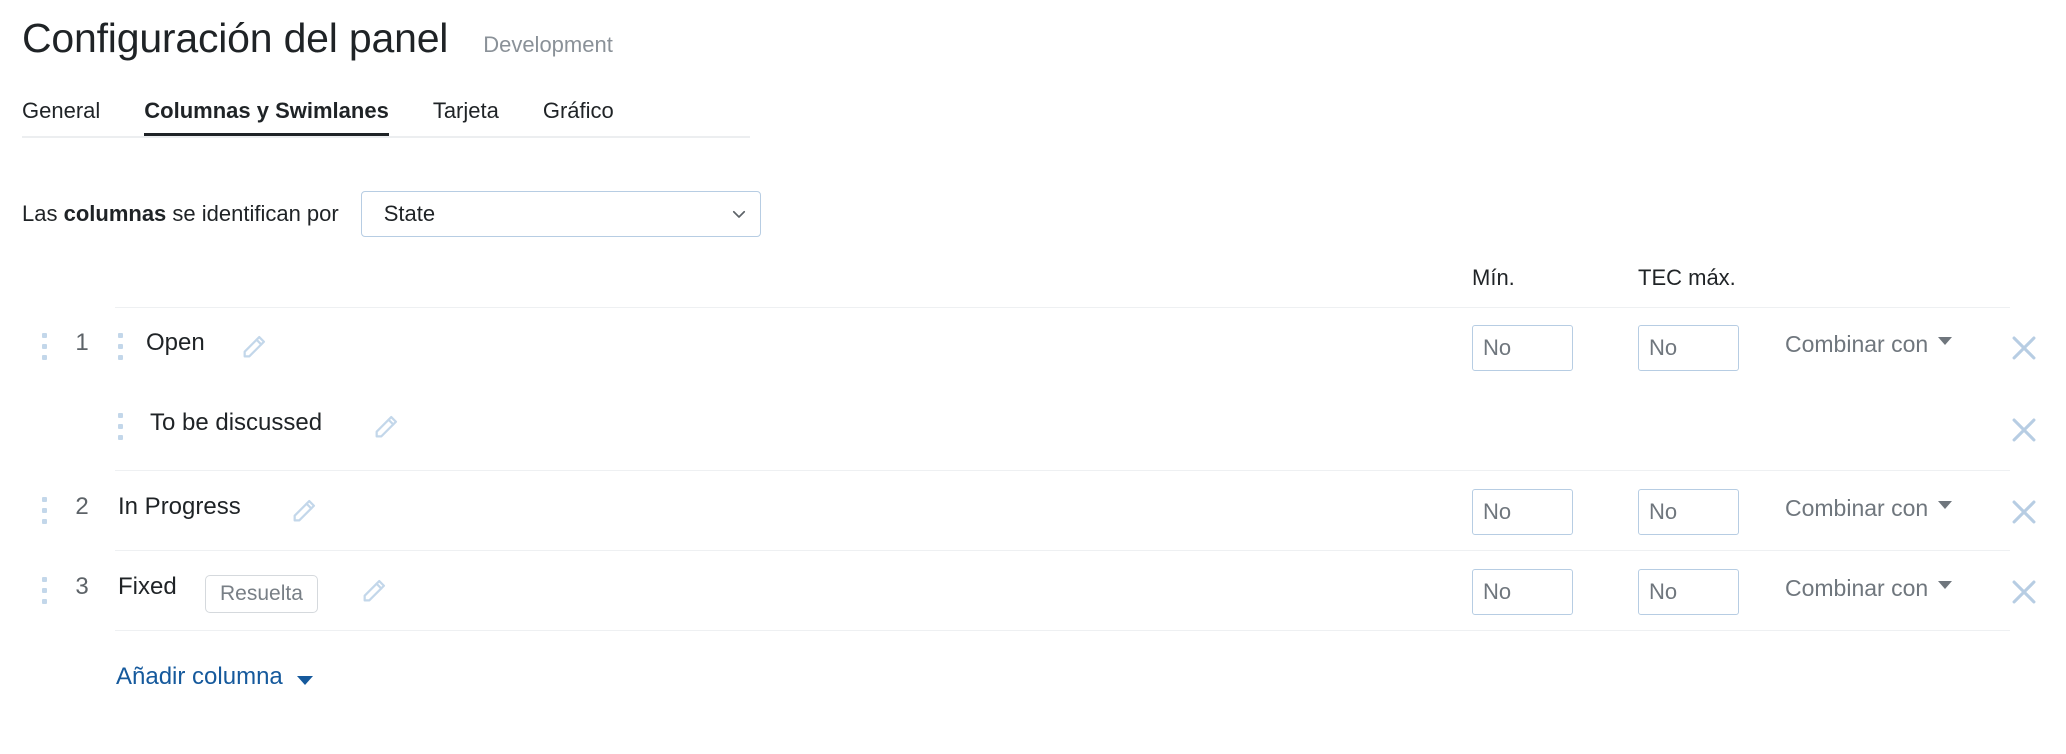 This screenshot has height=754, width=2066. What do you see at coordinates (386, 137) in the screenshot?
I see `tab-bar-divider` at bounding box center [386, 137].